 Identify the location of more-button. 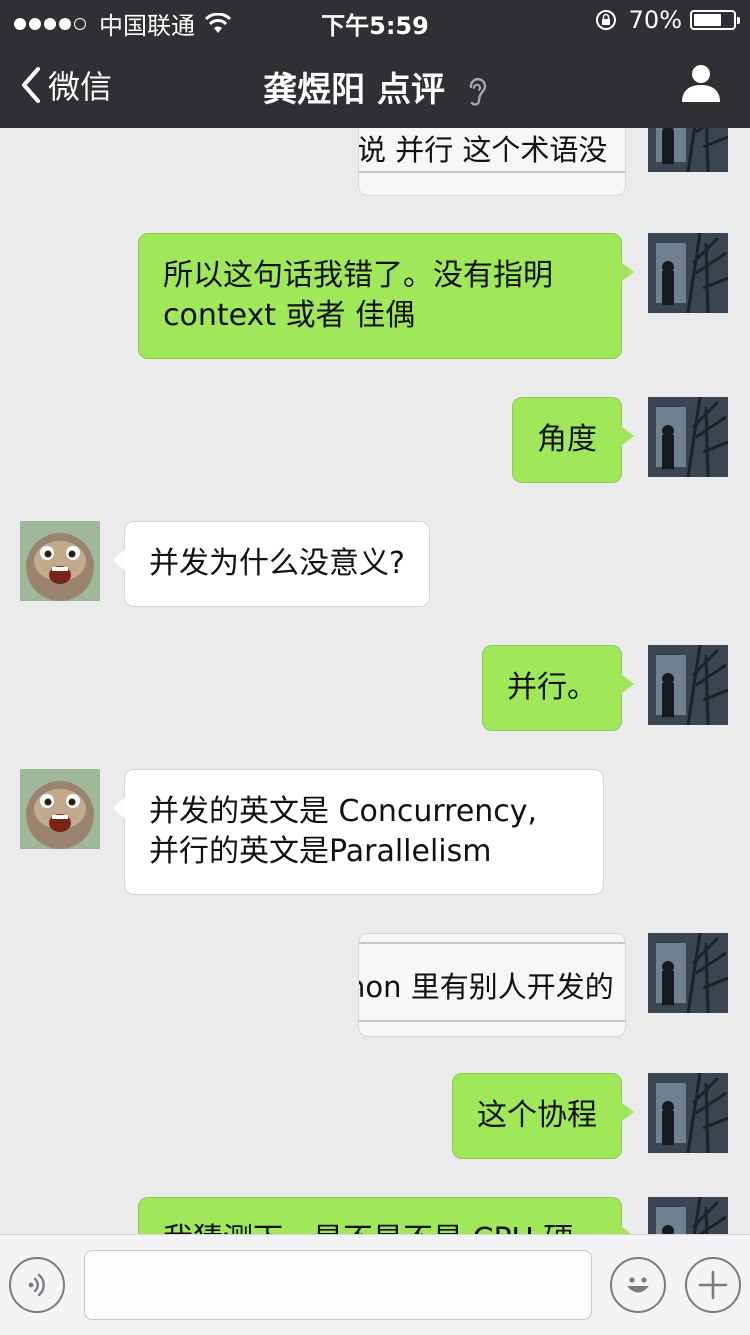
(713, 1285).